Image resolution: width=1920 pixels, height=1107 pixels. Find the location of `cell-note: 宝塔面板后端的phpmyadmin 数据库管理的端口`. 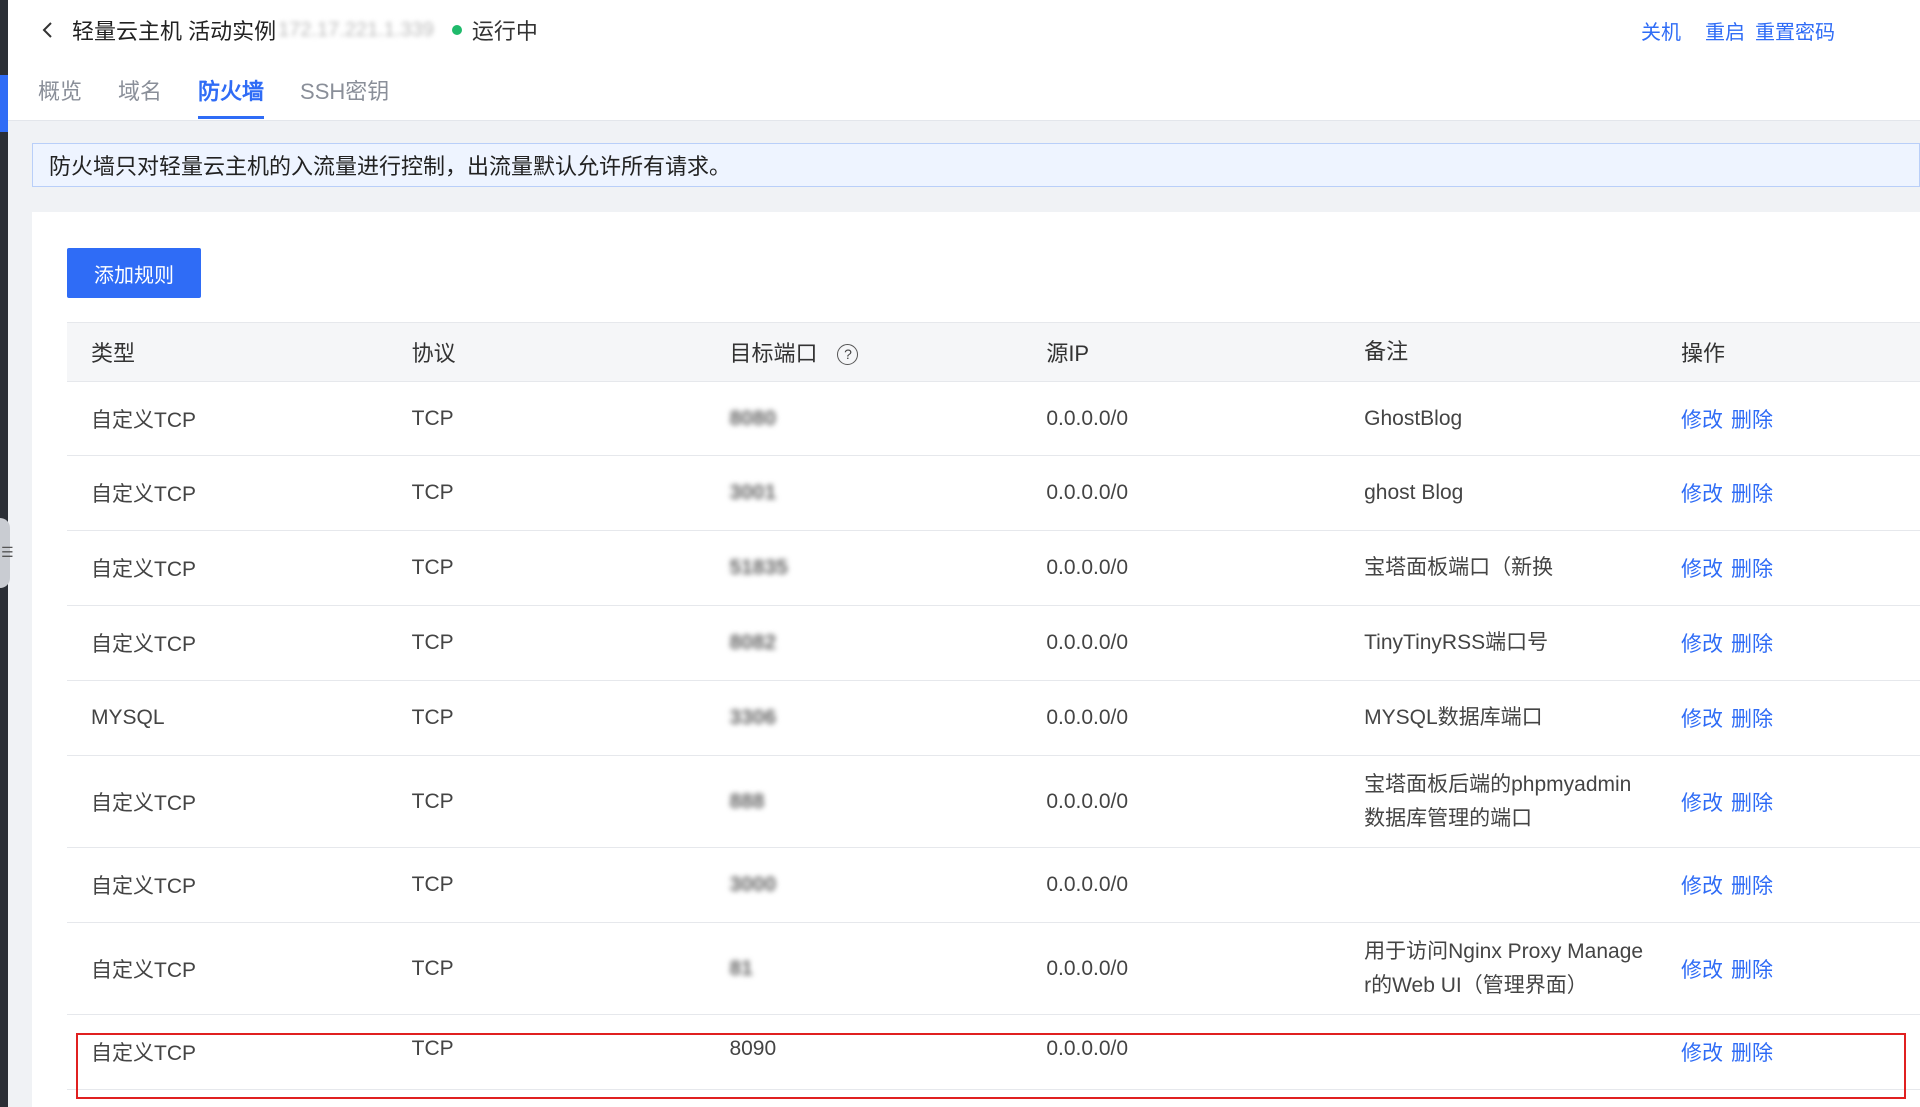

cell-note: 宝塔面板后端的phpmyadmin 数据库管理的端口 is located at coordinates (1498, 802).